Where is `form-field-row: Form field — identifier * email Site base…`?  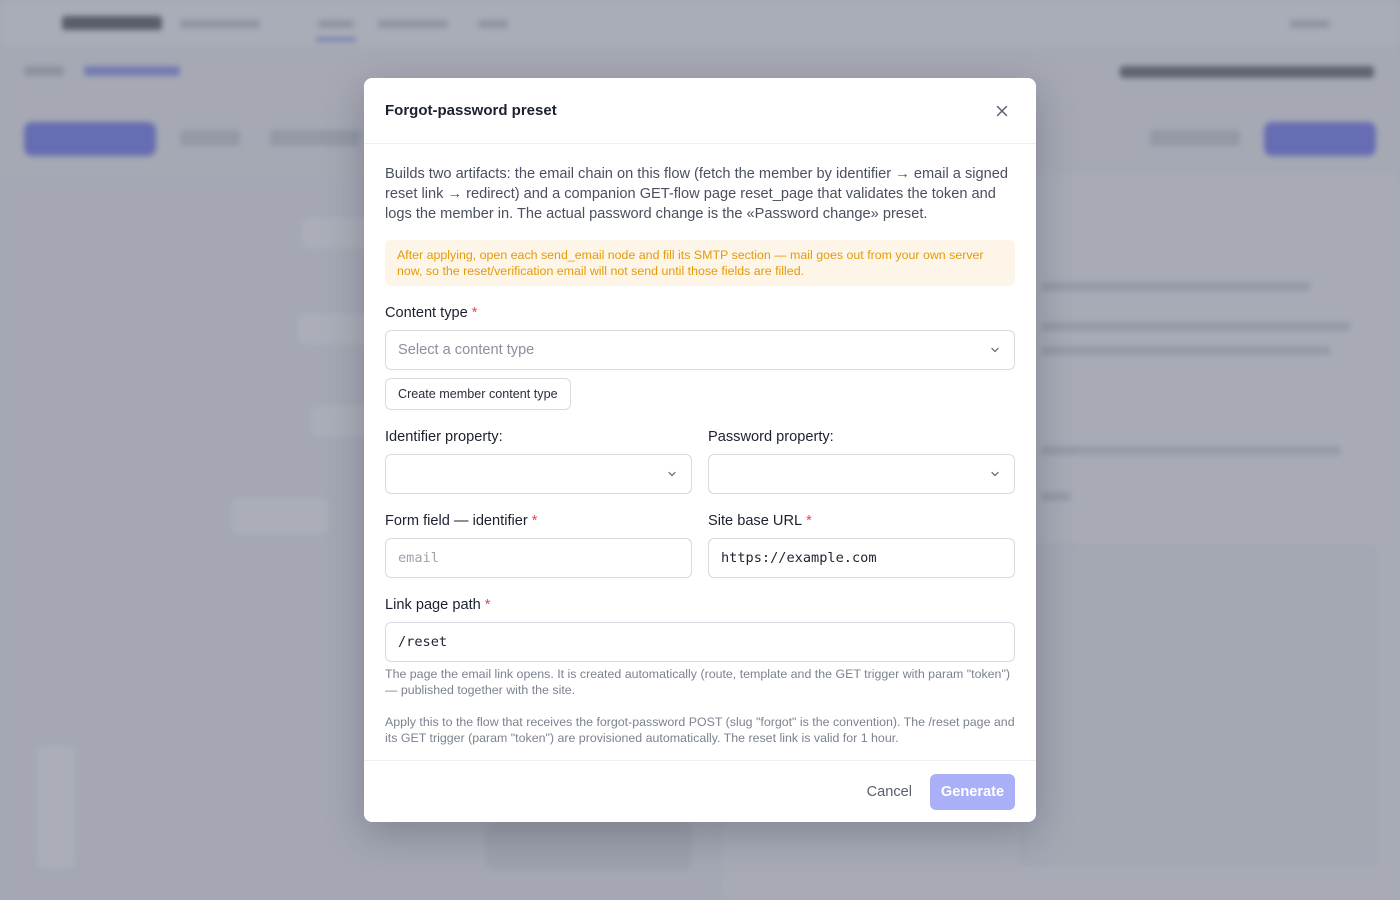 form-field-row: Form field — identifier * email Site base… is located at coordinates (700, 545).